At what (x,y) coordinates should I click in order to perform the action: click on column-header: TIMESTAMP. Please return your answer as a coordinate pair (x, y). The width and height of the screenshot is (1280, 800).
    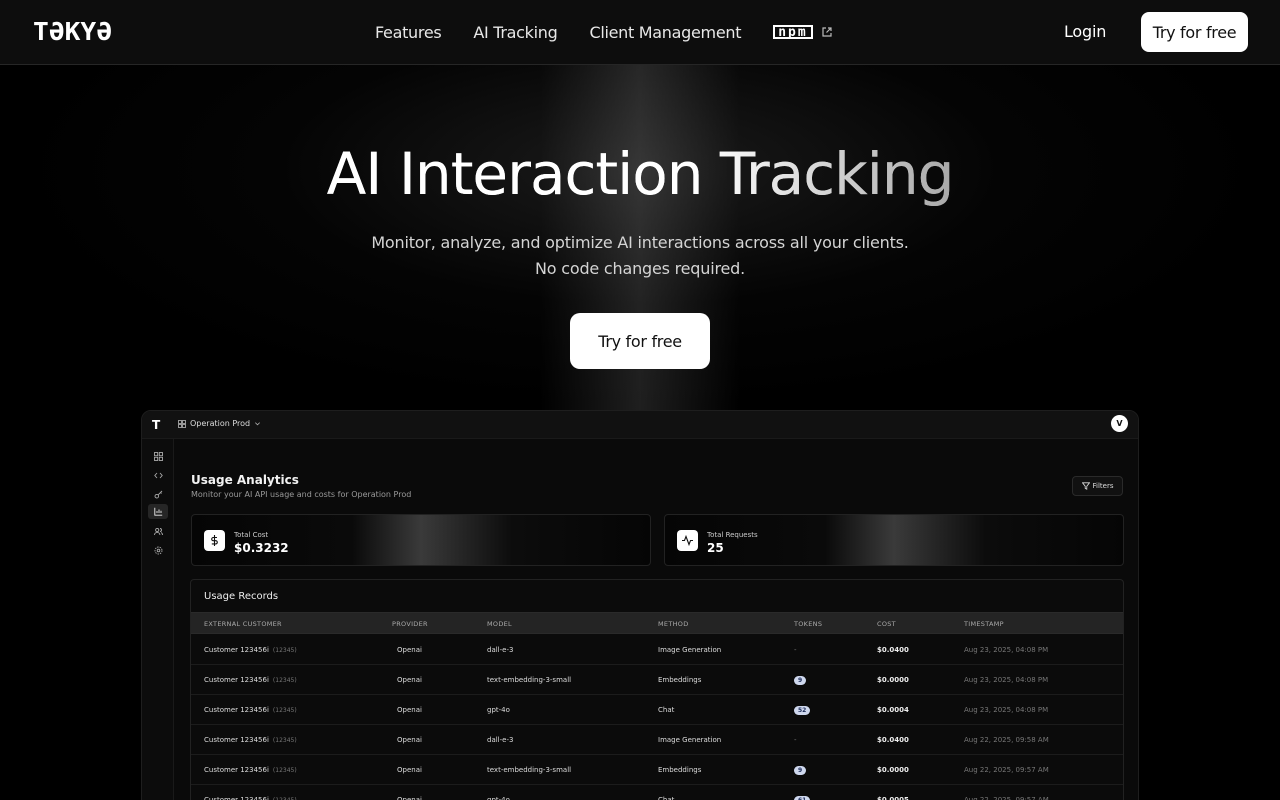
    Looking at the image, I should click on (984, 624).